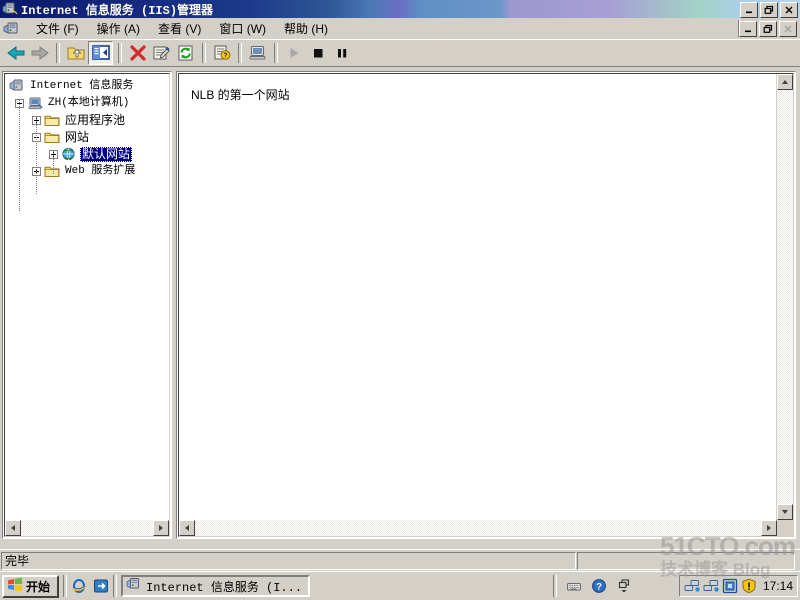 This screenshot has height=600, width=800. I want to click on details-horizontal-scrollbar, so click(478, 528).